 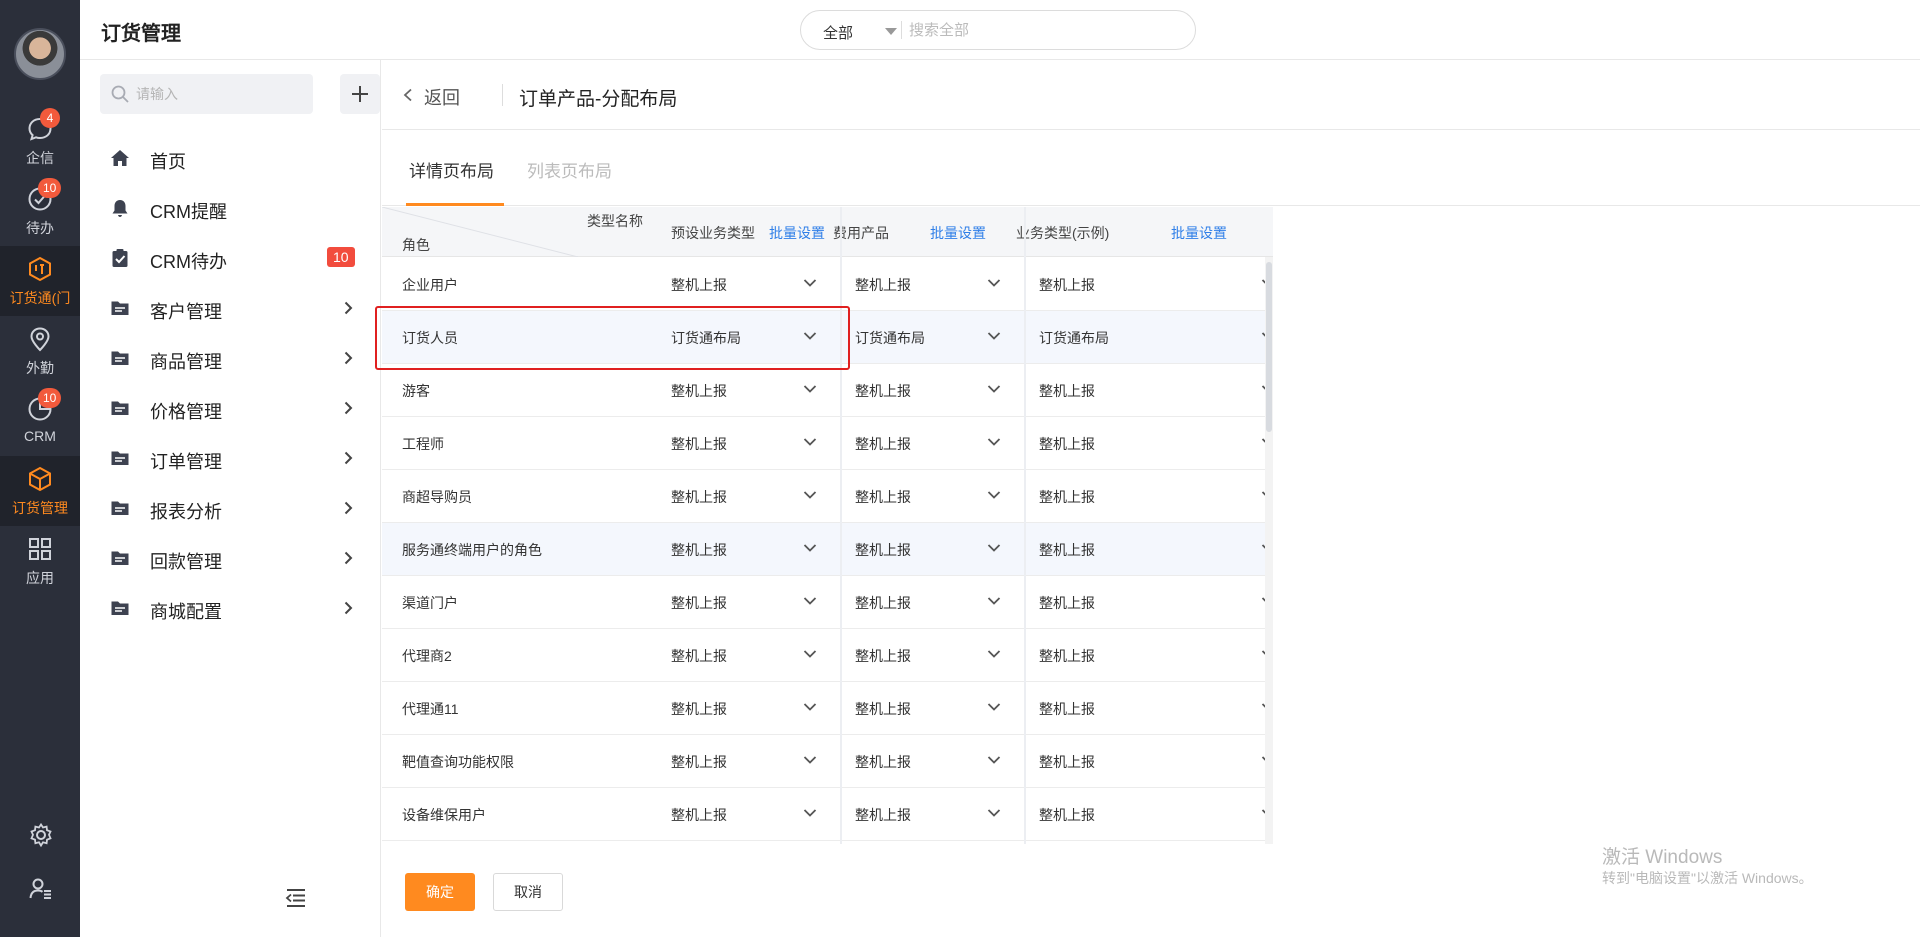 What do you see at coordinates (40, 421) in the screenshot?
I see `rail-item-crm: 10 CRM` at bounding box center [40, 421].